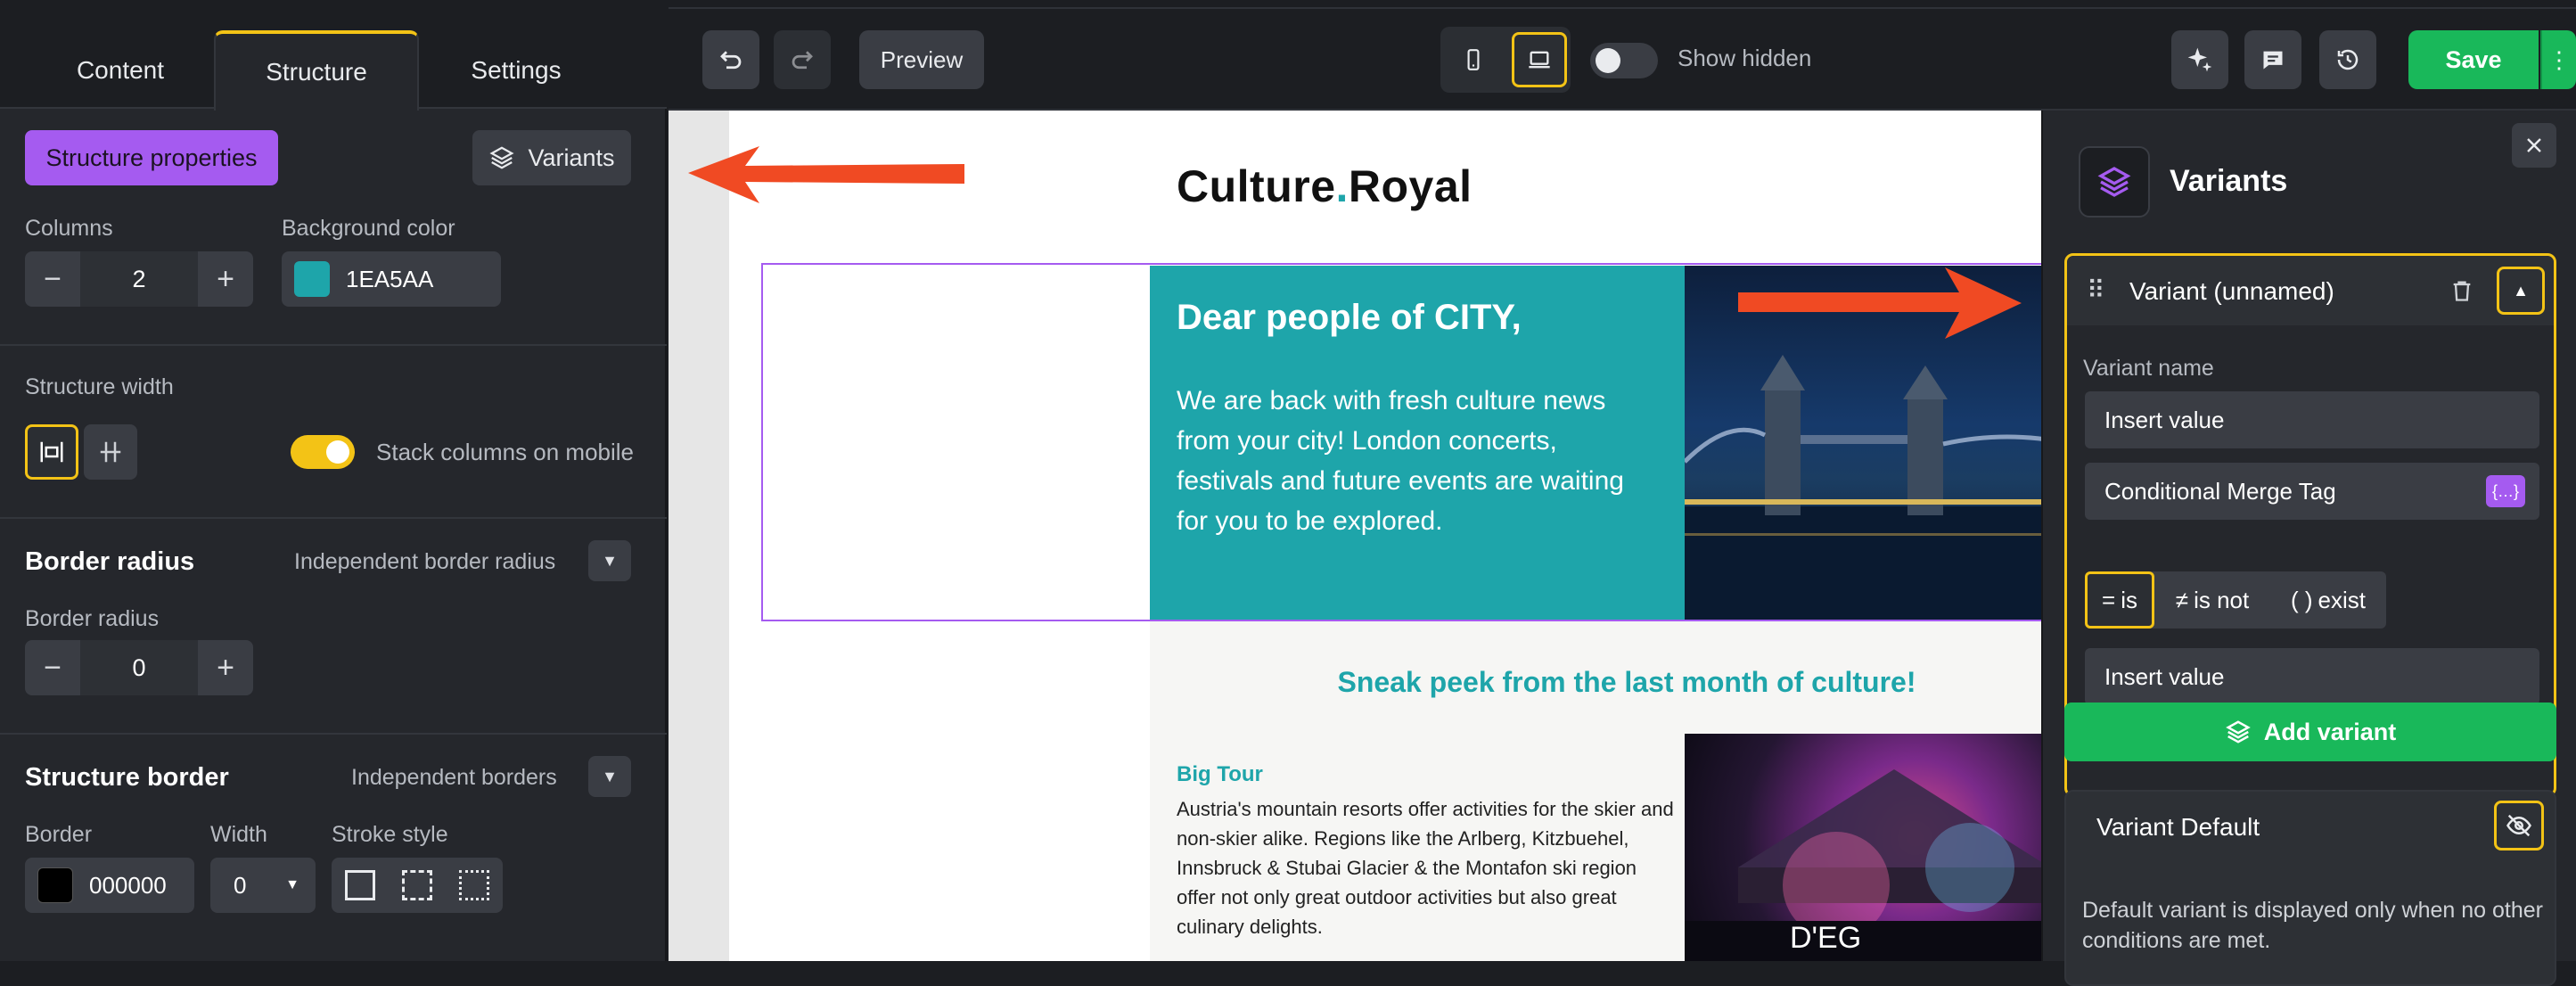 Image resolution: width=2576 pixels, height=986 pixels. I want to click on concert-photo: D'EG, so click(1863, 847).